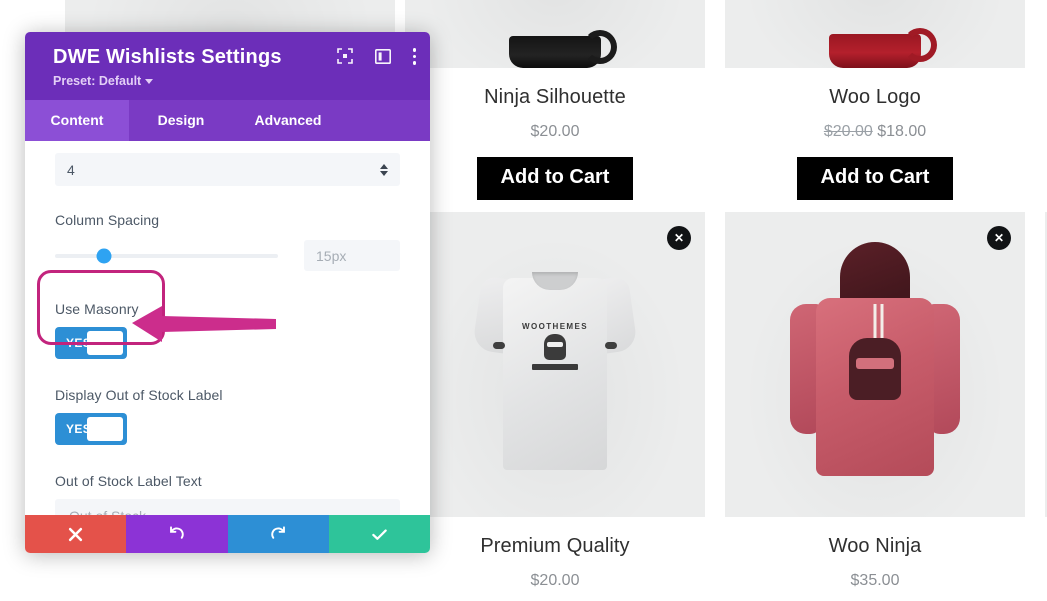  I want to click on tshirt-art: WOOTHEMES, so click(555, 364).